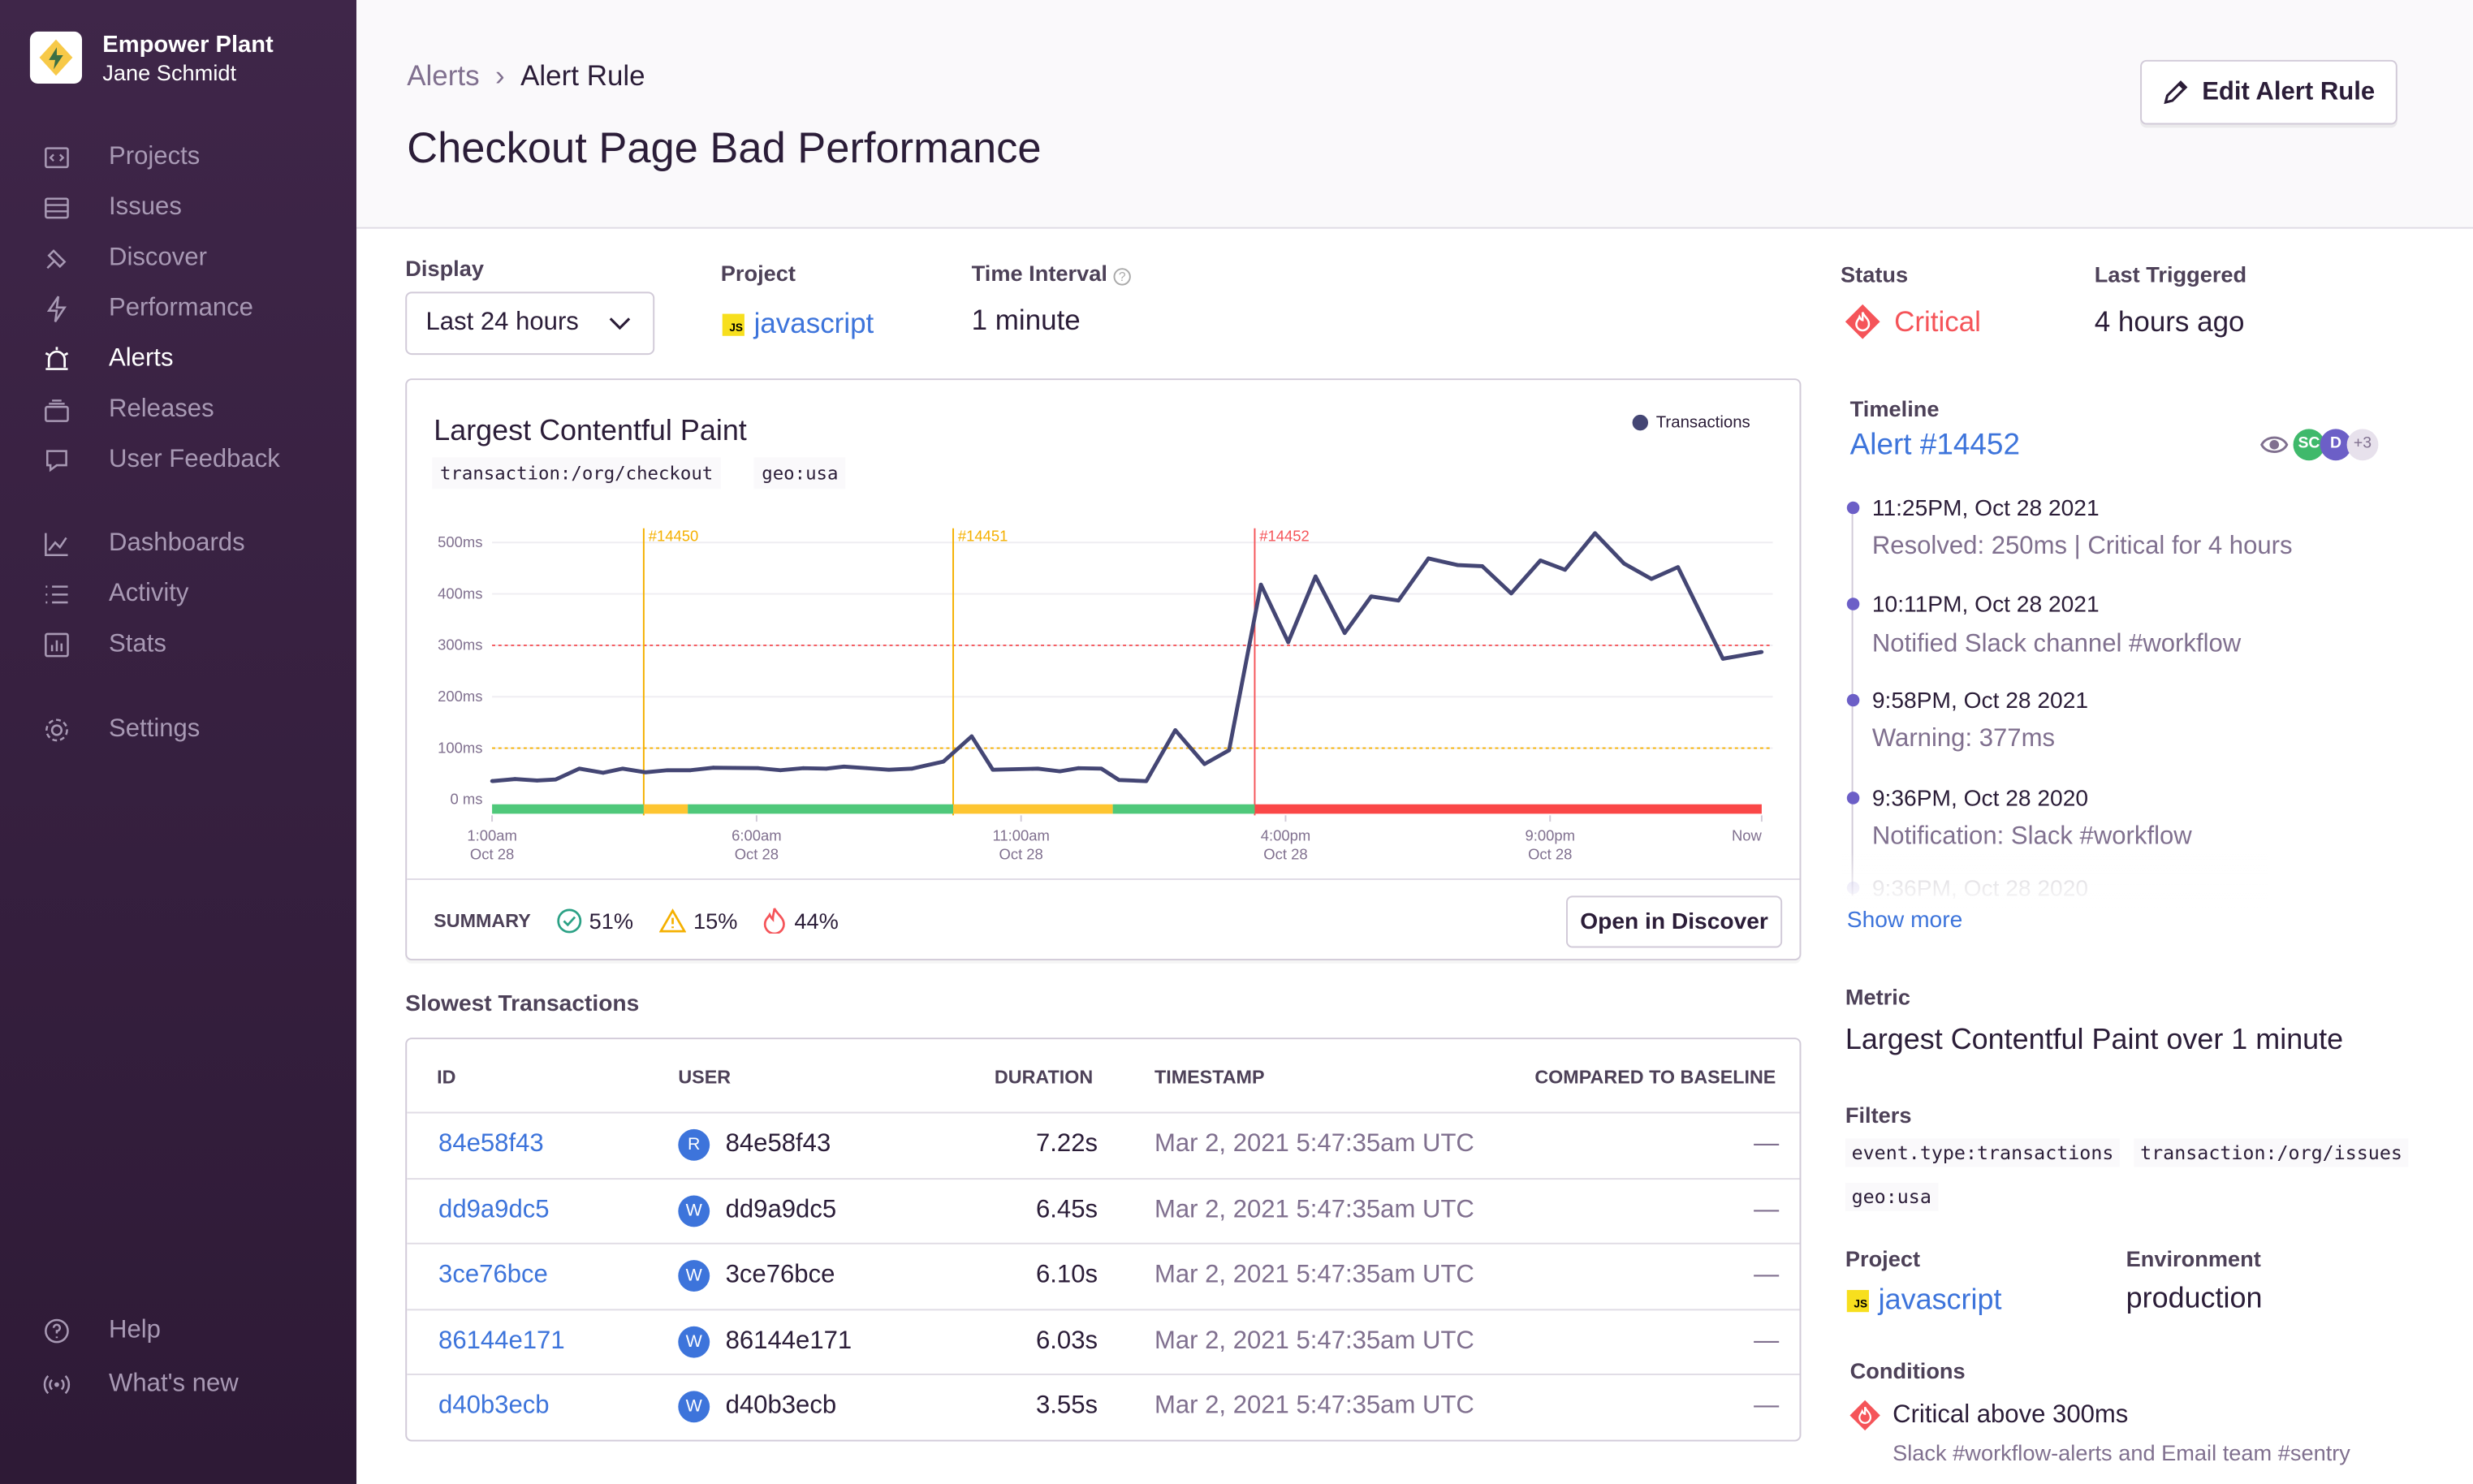 The image size is (2473, 1484). I want to click on column-header-duration: DURATION, so click(1044, 1077).